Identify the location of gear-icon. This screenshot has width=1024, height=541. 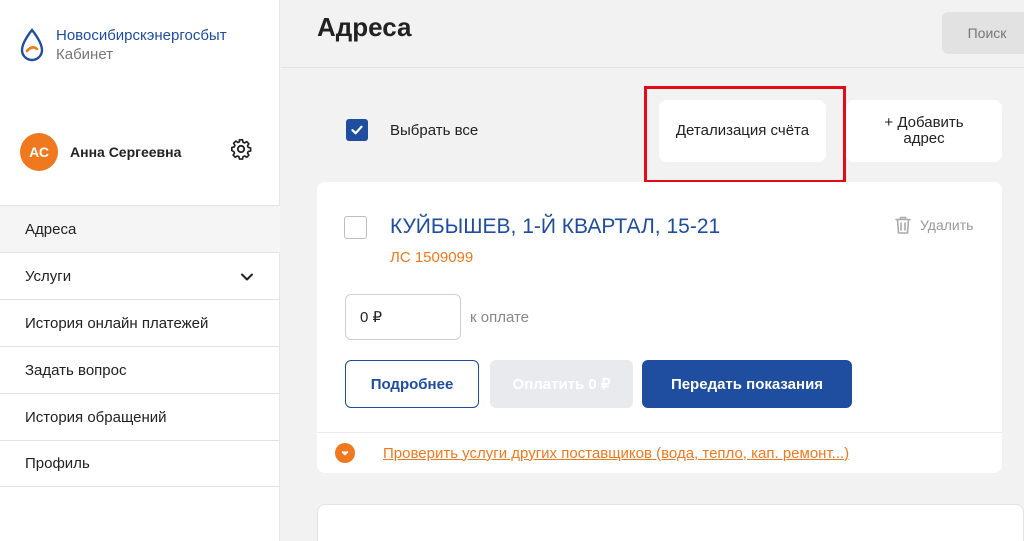
(241, 149).